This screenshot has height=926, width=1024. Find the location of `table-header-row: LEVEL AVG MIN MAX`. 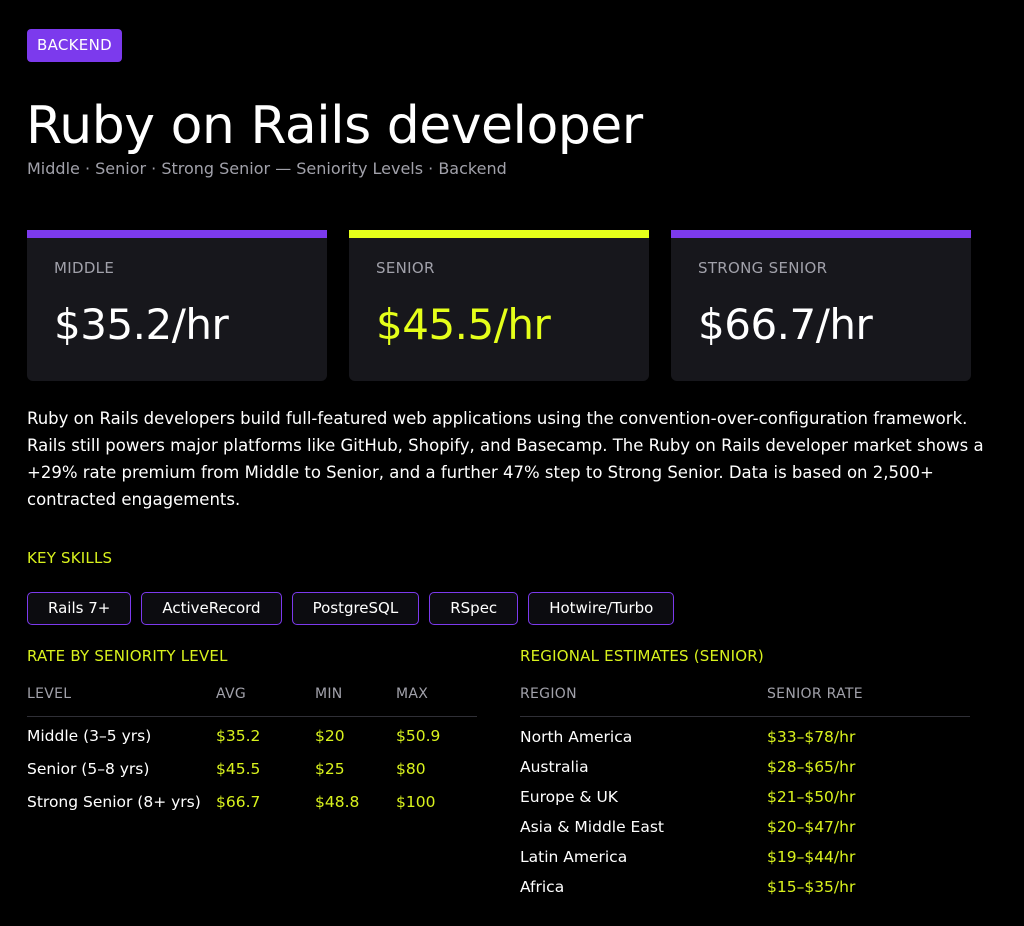

table-header-row: LEVEL AVG MIN MAX is located at coordinates (252, 701).